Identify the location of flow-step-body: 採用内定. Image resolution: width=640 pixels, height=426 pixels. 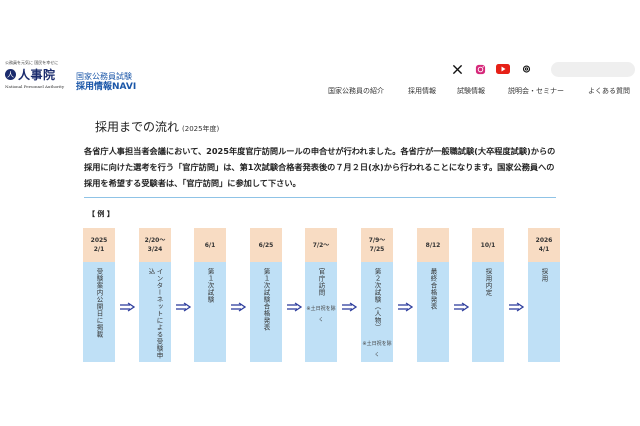
(488, 312).